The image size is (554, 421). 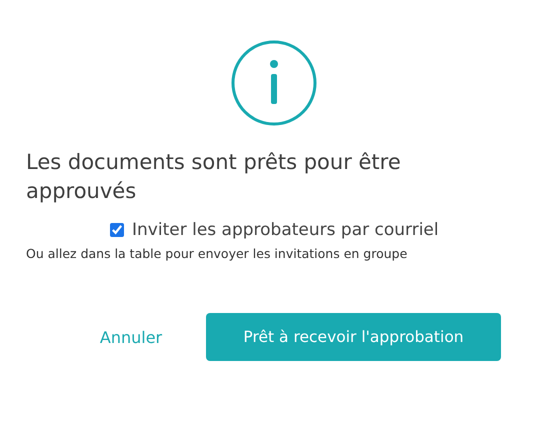 I want to click on confirm-button: Prêt à recevoir l'approbation, so click(x=353, y=337).